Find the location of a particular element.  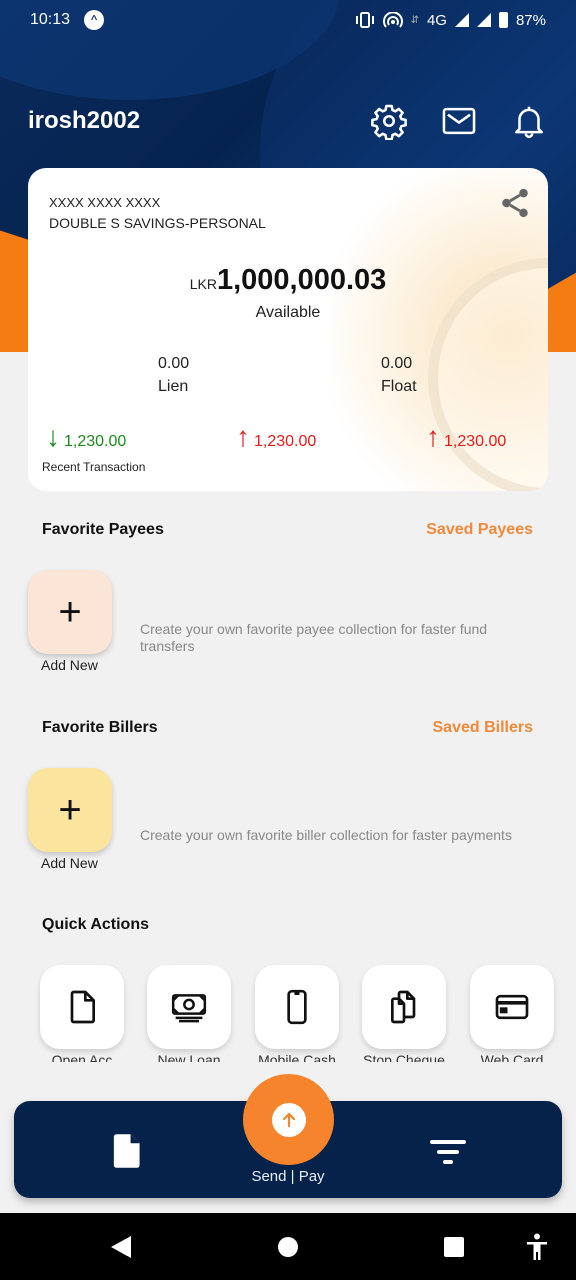

quick-action-web-card is located at coordinates (512, 1007).